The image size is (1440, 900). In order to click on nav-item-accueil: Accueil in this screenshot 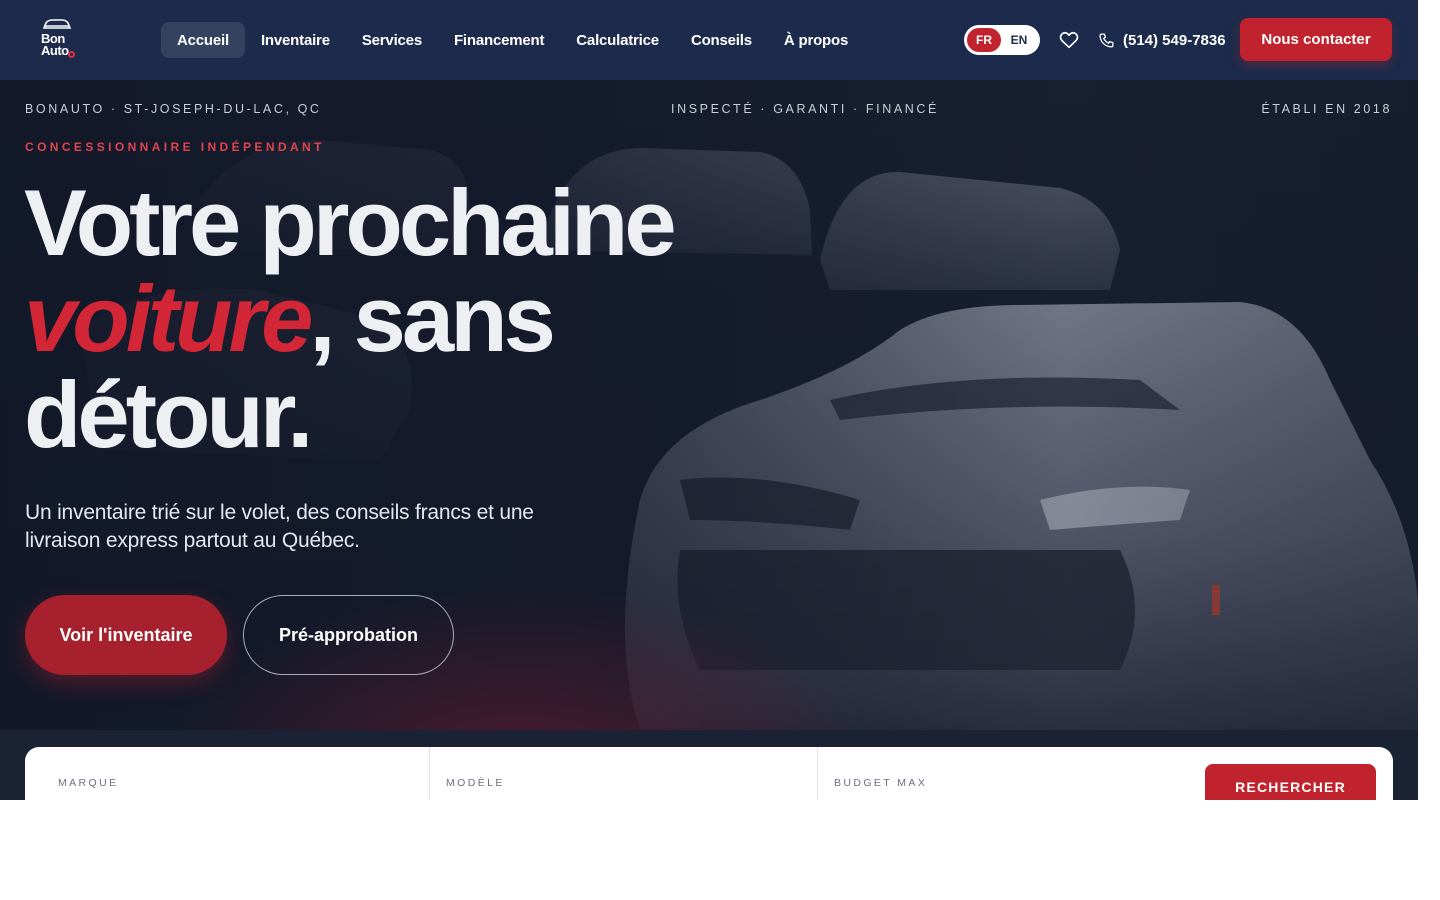, I will do `click(203, 40)`.